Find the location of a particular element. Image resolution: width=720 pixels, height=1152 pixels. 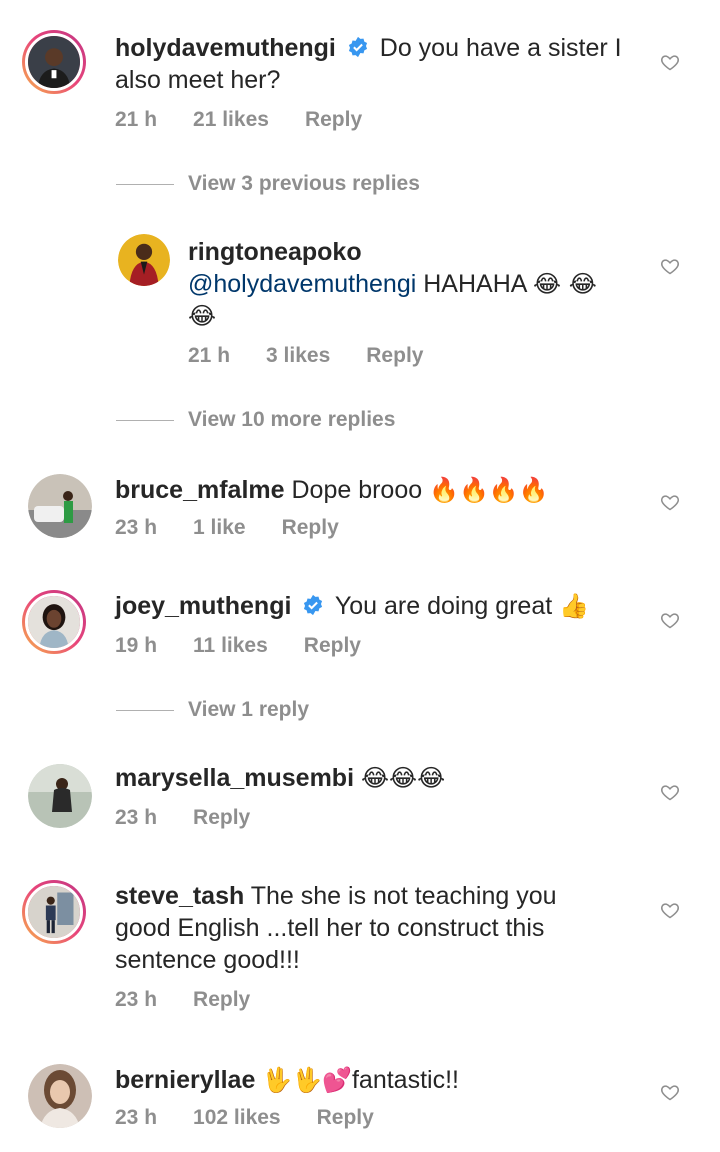

view-one-reply: View 1 reply is located at coordinates (212, 710).